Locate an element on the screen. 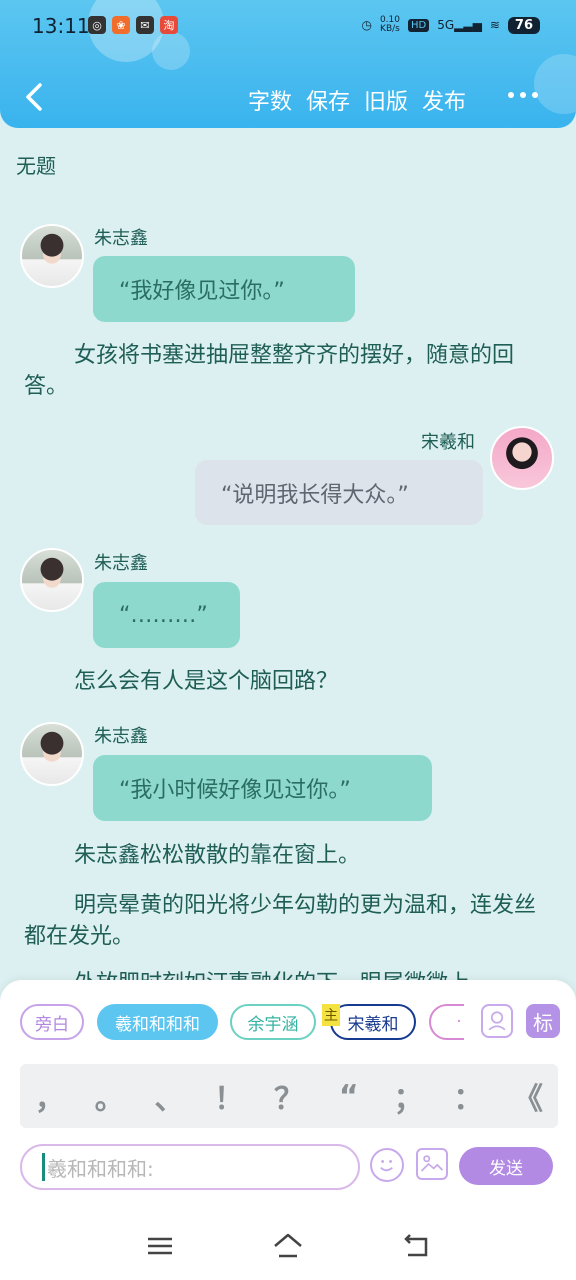  main-role-tag: 主 is located at coordinates (331, 1015).